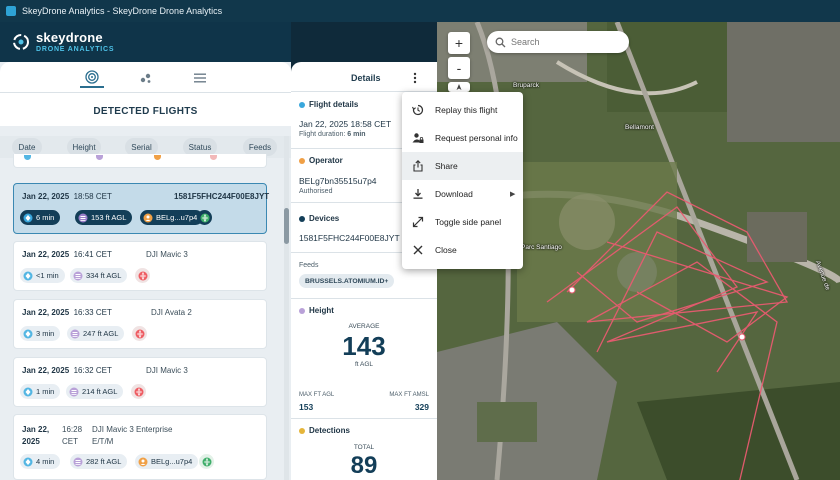  What do you see at coordinates (513, 194) in the screenshot?
I see `submenu-arrow-icon: ▶` at bounding box center [513, 194].